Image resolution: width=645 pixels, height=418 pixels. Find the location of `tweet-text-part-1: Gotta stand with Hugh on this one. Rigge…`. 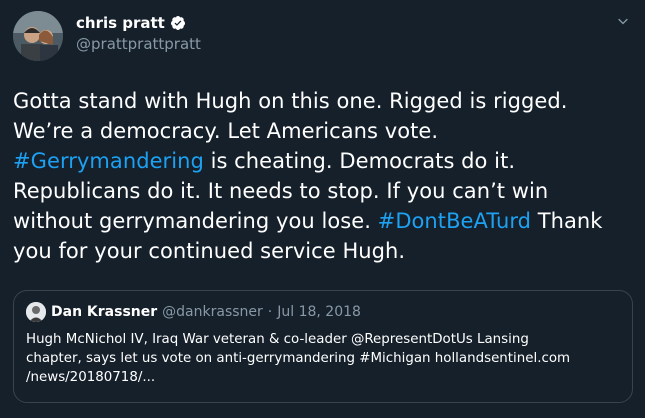

tweet-text-part-1: Gotta stand with Hugh on this one. Rigge… is located at coordinates (290, 116).